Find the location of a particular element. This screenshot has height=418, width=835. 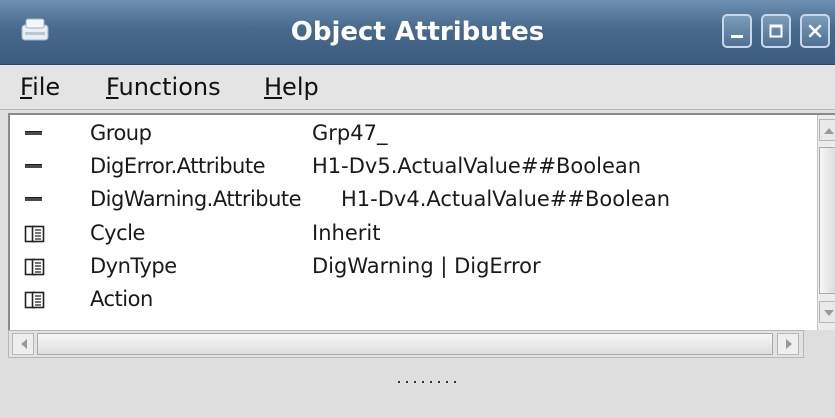

scroll-left-button is located at coordinates (23, 344).